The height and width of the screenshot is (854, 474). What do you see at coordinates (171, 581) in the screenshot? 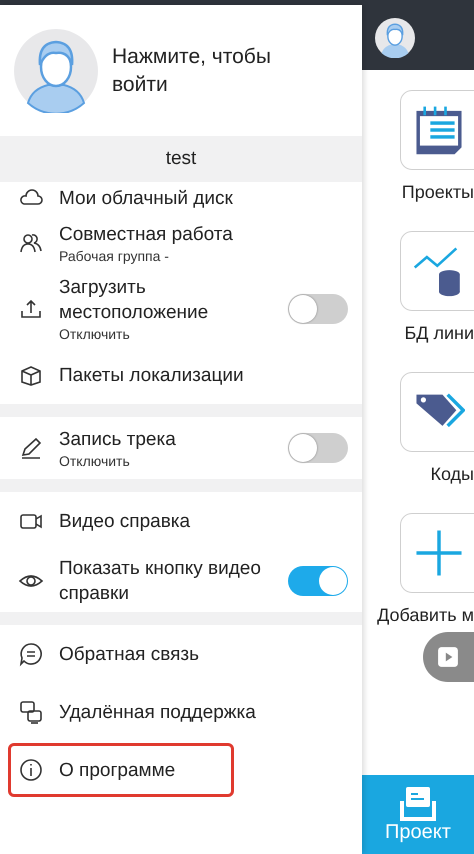
I see `menu-item: Показать кнопку видео справки` at bounding box center [171, 581].